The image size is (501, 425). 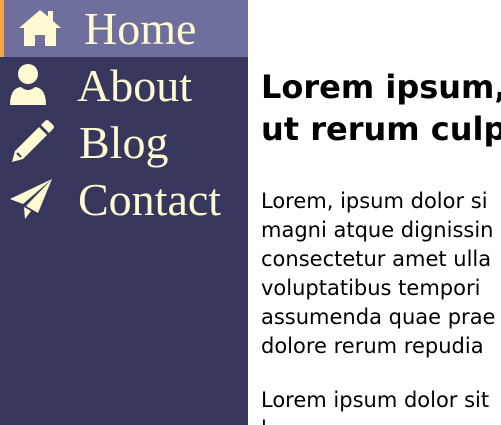 I want to click on home-icon, so click(x=40, y=28).